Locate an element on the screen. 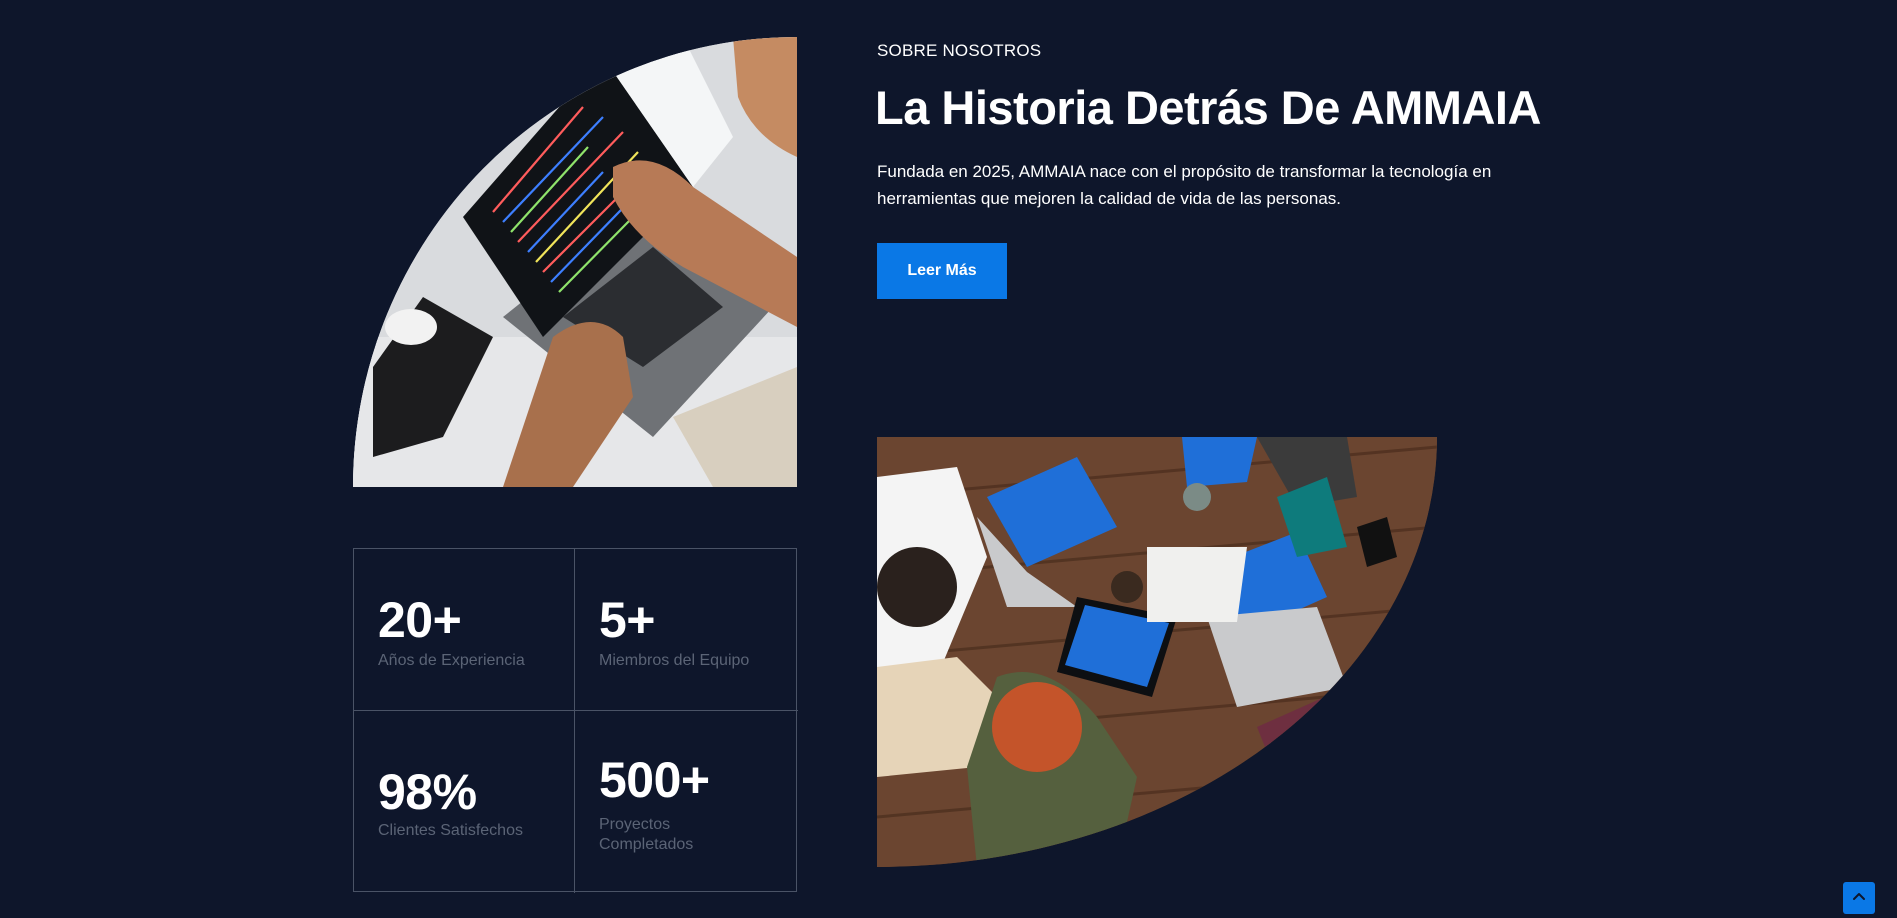 This screenshot has width=1897, height=918. team-meeting-image is located at coordinates (1157, 652).